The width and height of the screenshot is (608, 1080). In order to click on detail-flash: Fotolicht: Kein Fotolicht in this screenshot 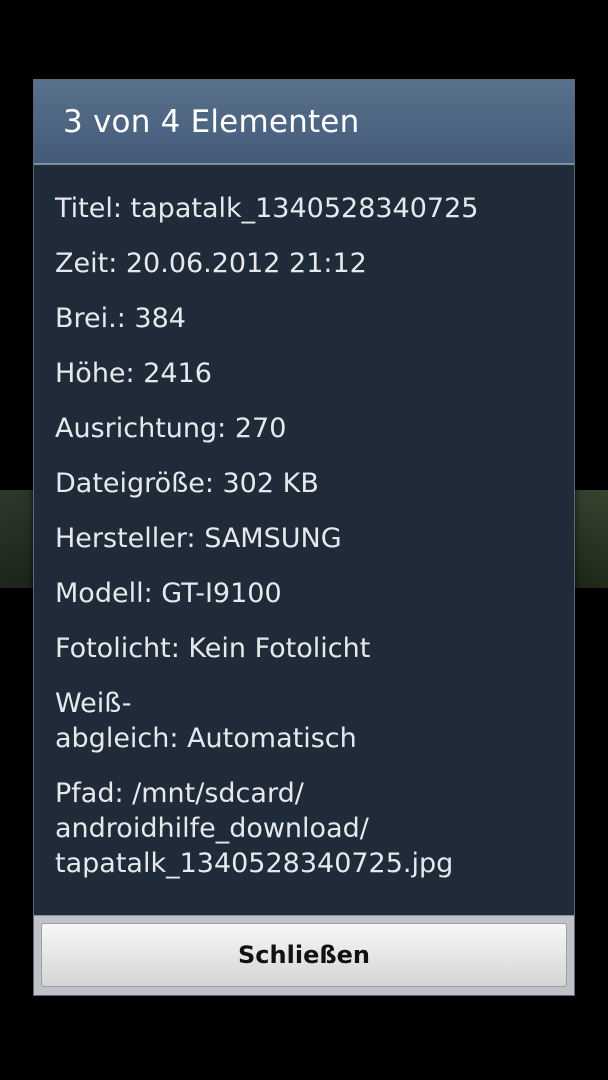, I will do `click(213, 648)`.